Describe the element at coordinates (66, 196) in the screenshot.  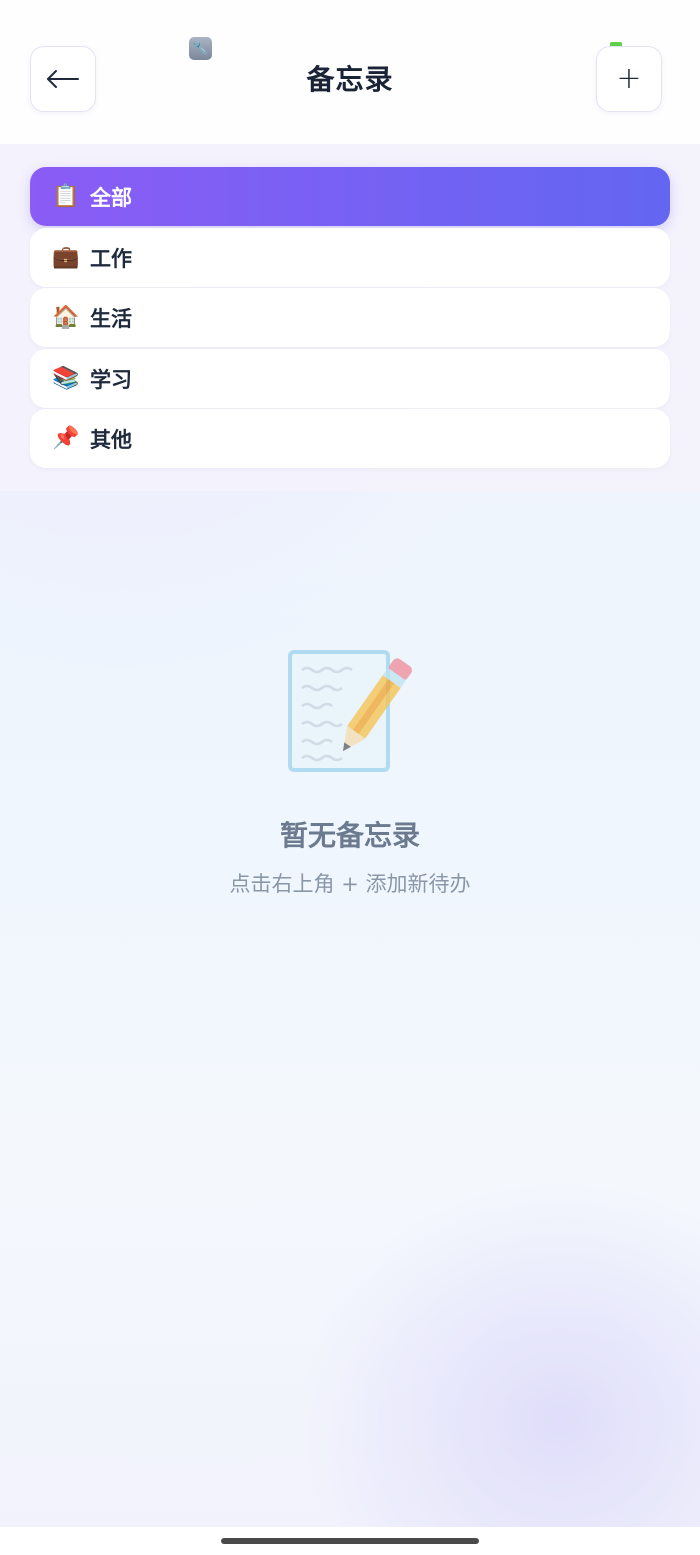
I see `clipboard-icon: 📋` at that location.